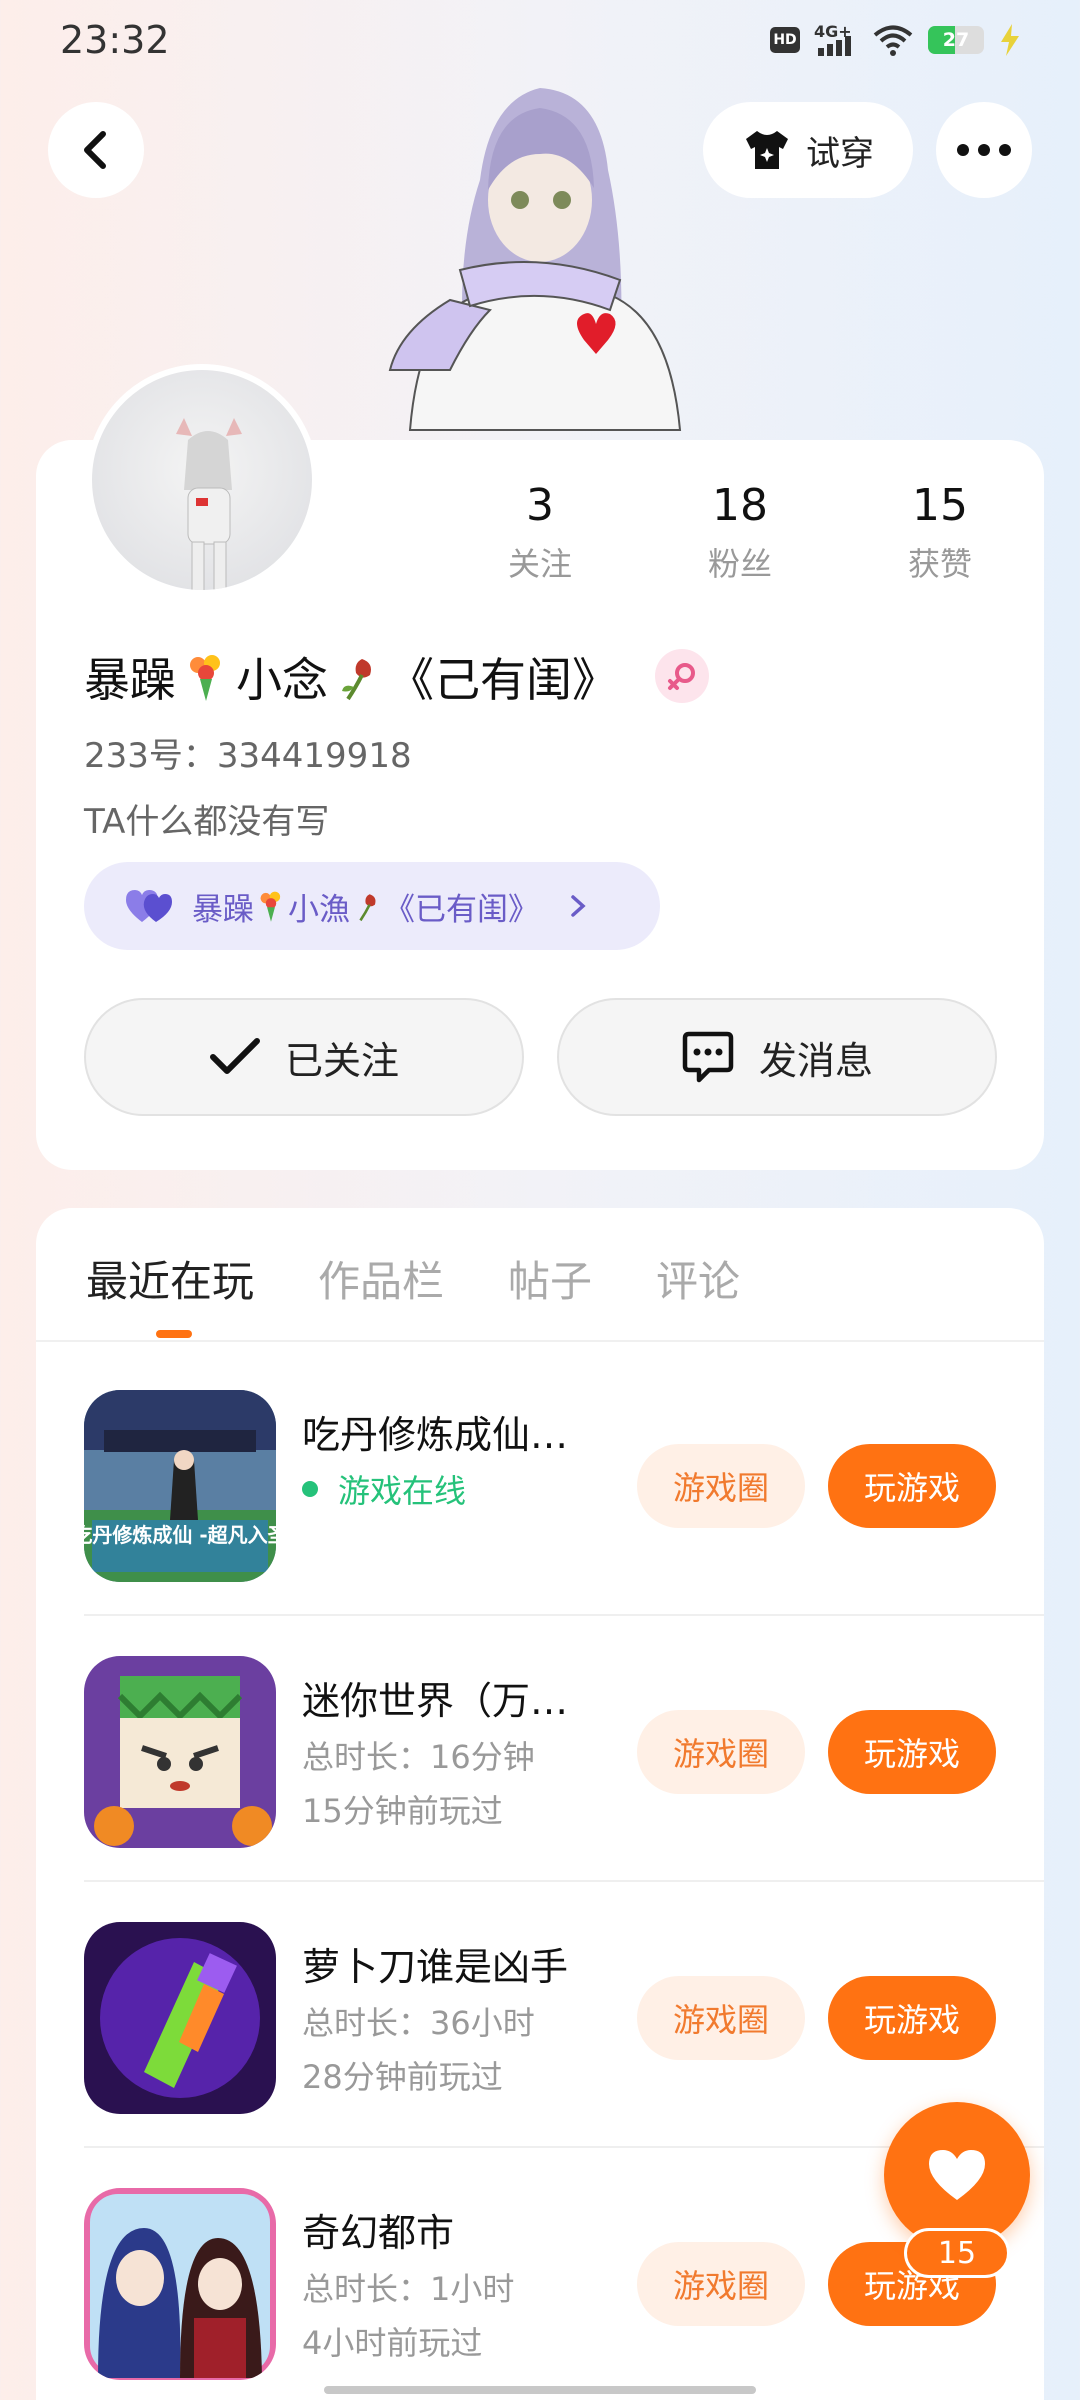  I want to click on game-icon-immortal: 吃丹修炼成仙 -超凡入圣, so click(180, 1486).